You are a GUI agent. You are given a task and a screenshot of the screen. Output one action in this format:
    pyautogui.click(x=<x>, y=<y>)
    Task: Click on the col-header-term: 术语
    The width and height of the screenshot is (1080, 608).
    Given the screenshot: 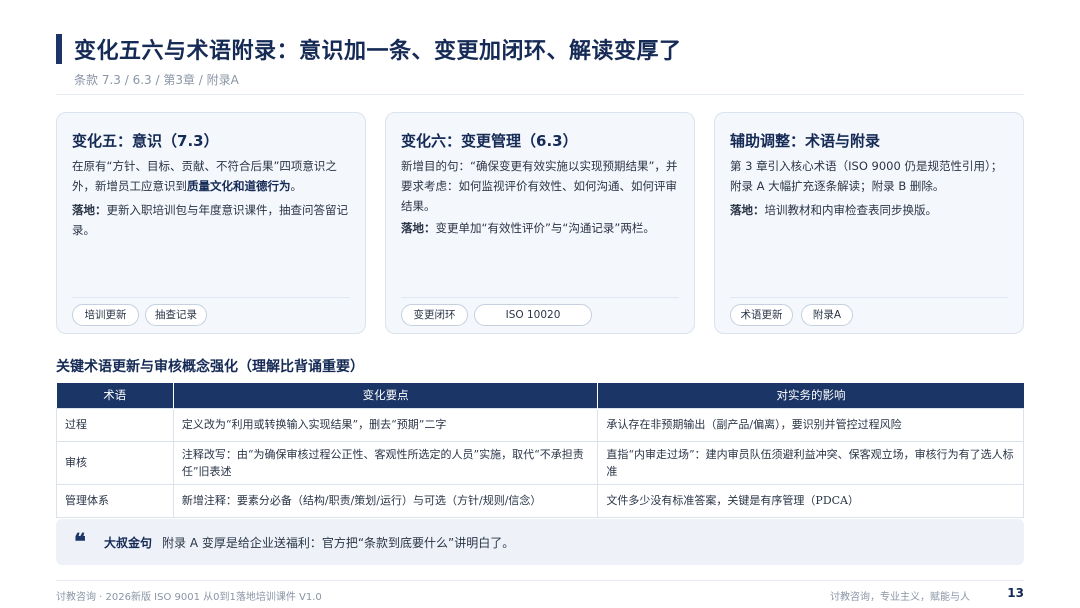 What is the action you would take?
    pyautogui.click(x=115, y=395)
    